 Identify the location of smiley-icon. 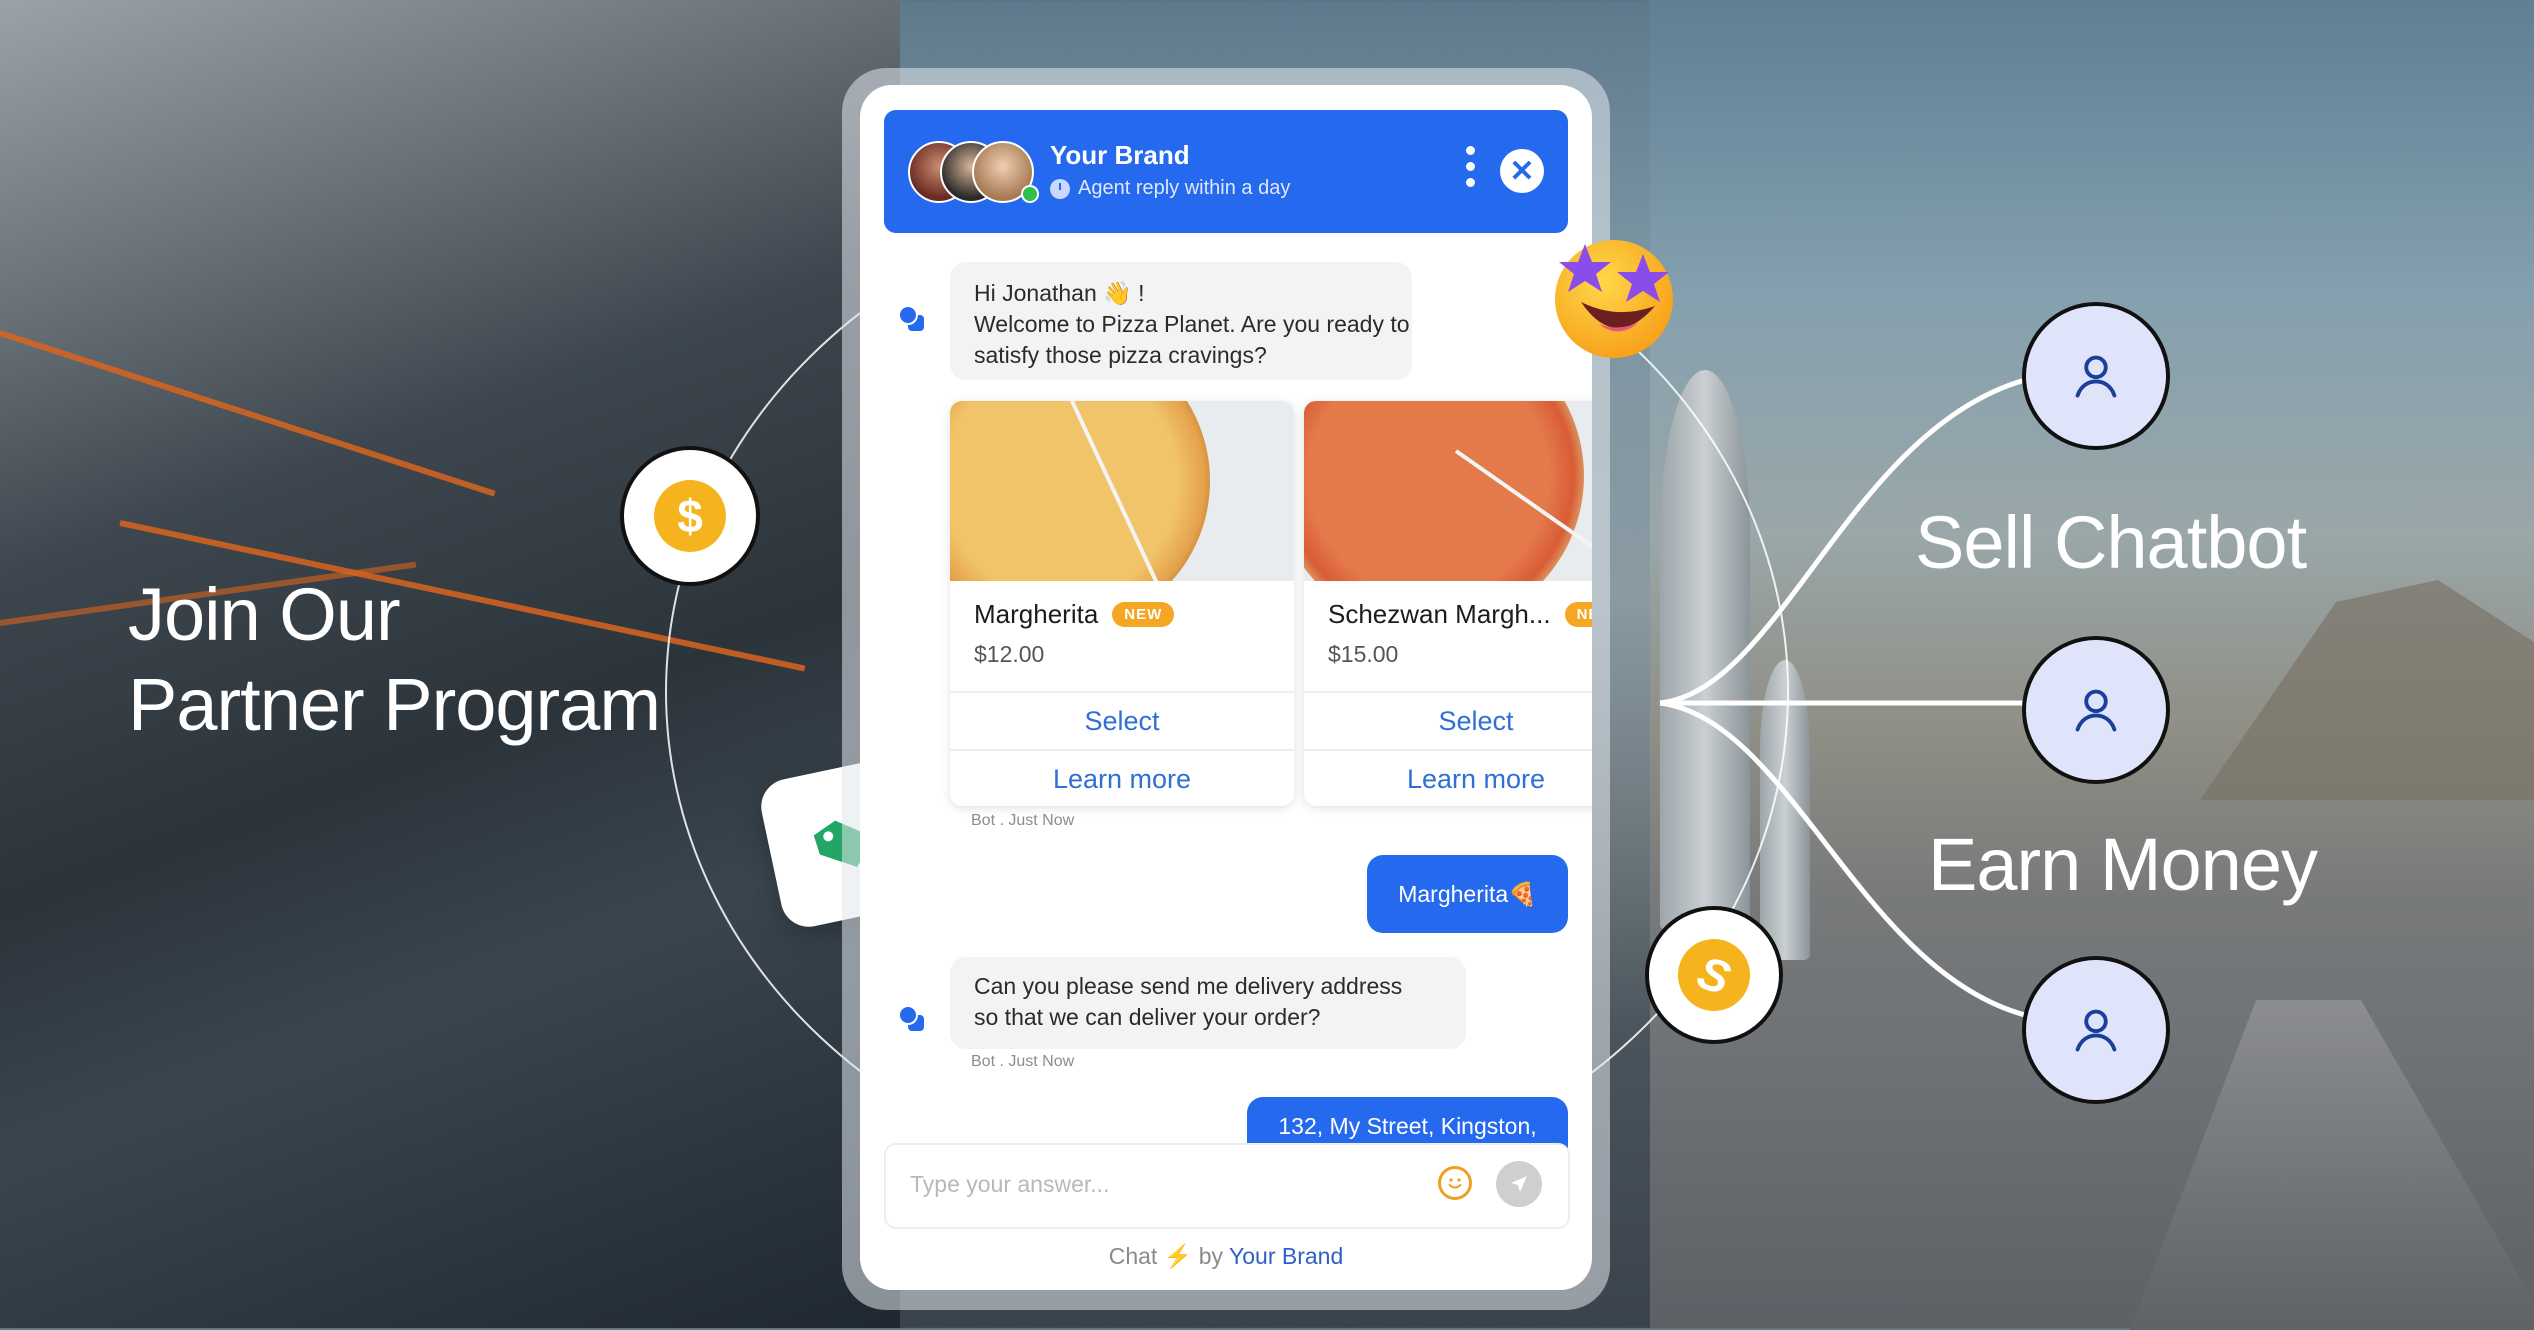
(1455, 1183).